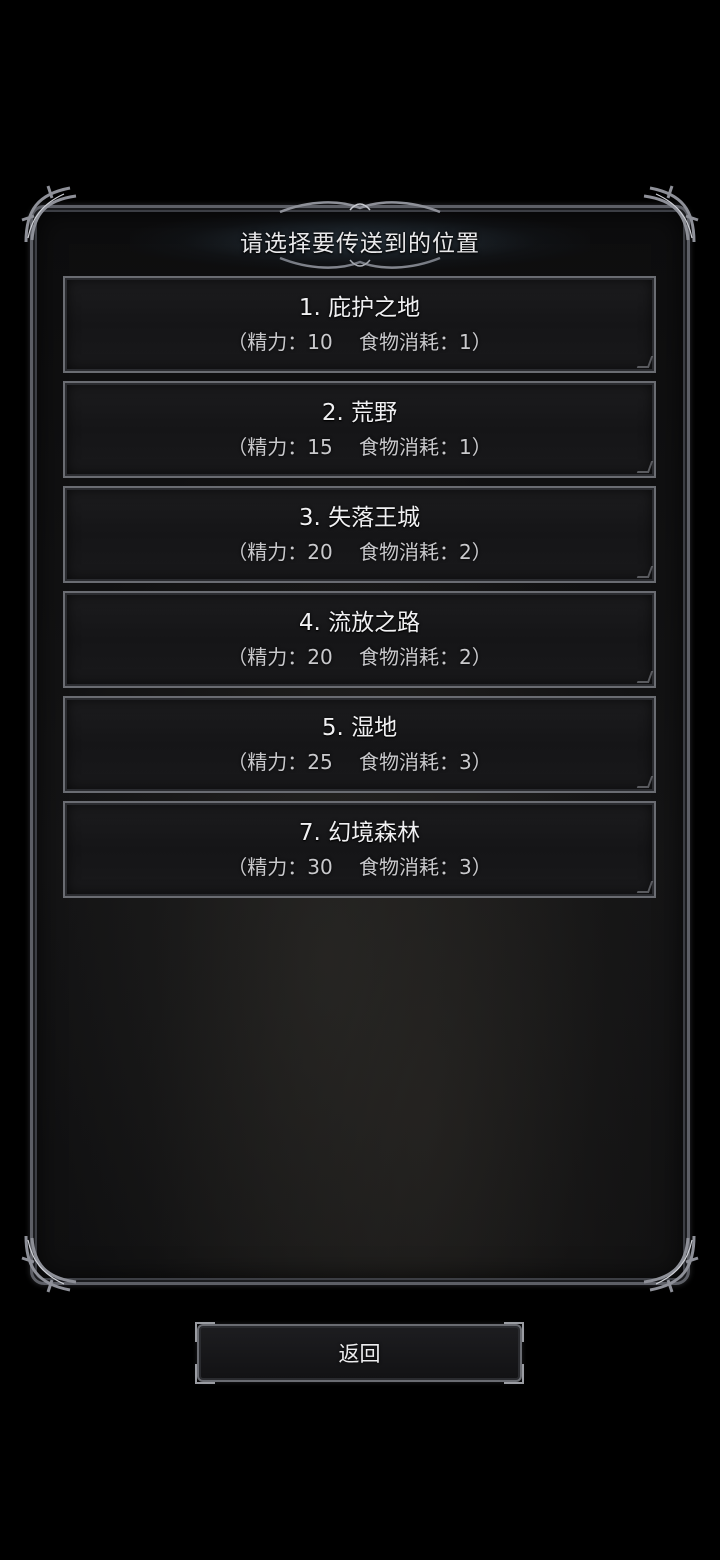 This screenshot has height=1560, width=720. Describe the element at coordinates (359, 727) in the screenshot. I see `location-name: 5. 湿地` at that location.